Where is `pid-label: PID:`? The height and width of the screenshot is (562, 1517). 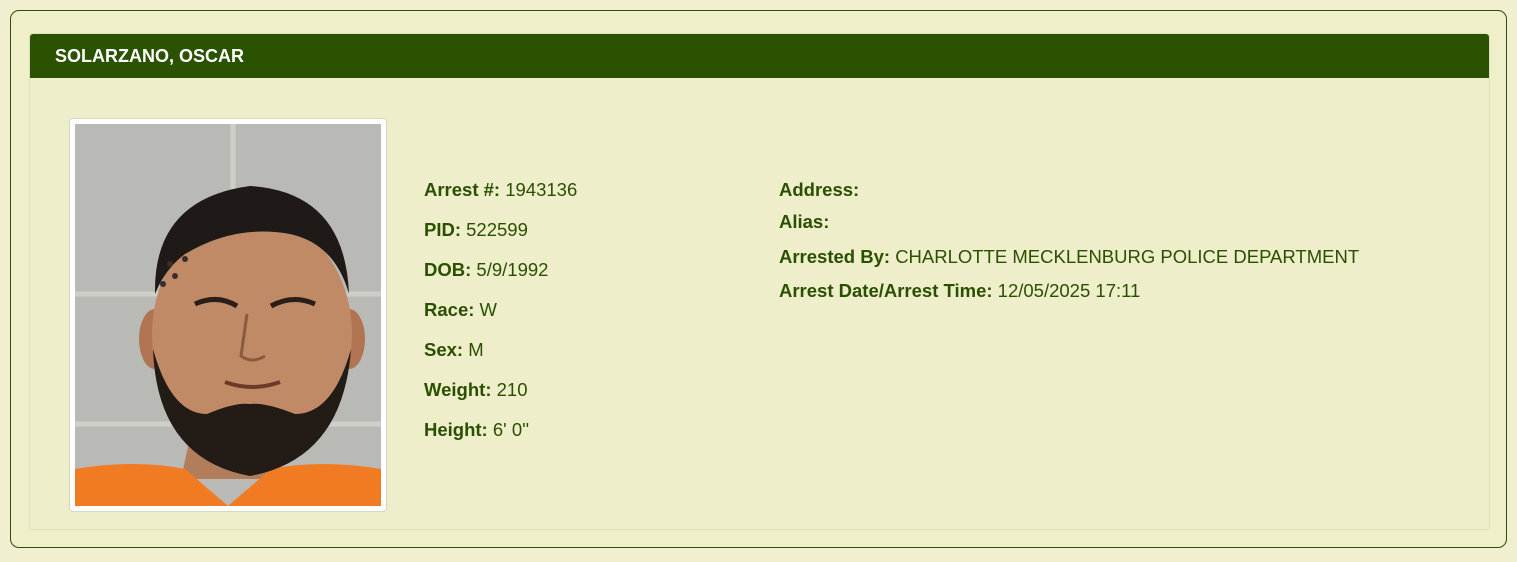
pid-label: PID: is located at coordinates (442, 229).